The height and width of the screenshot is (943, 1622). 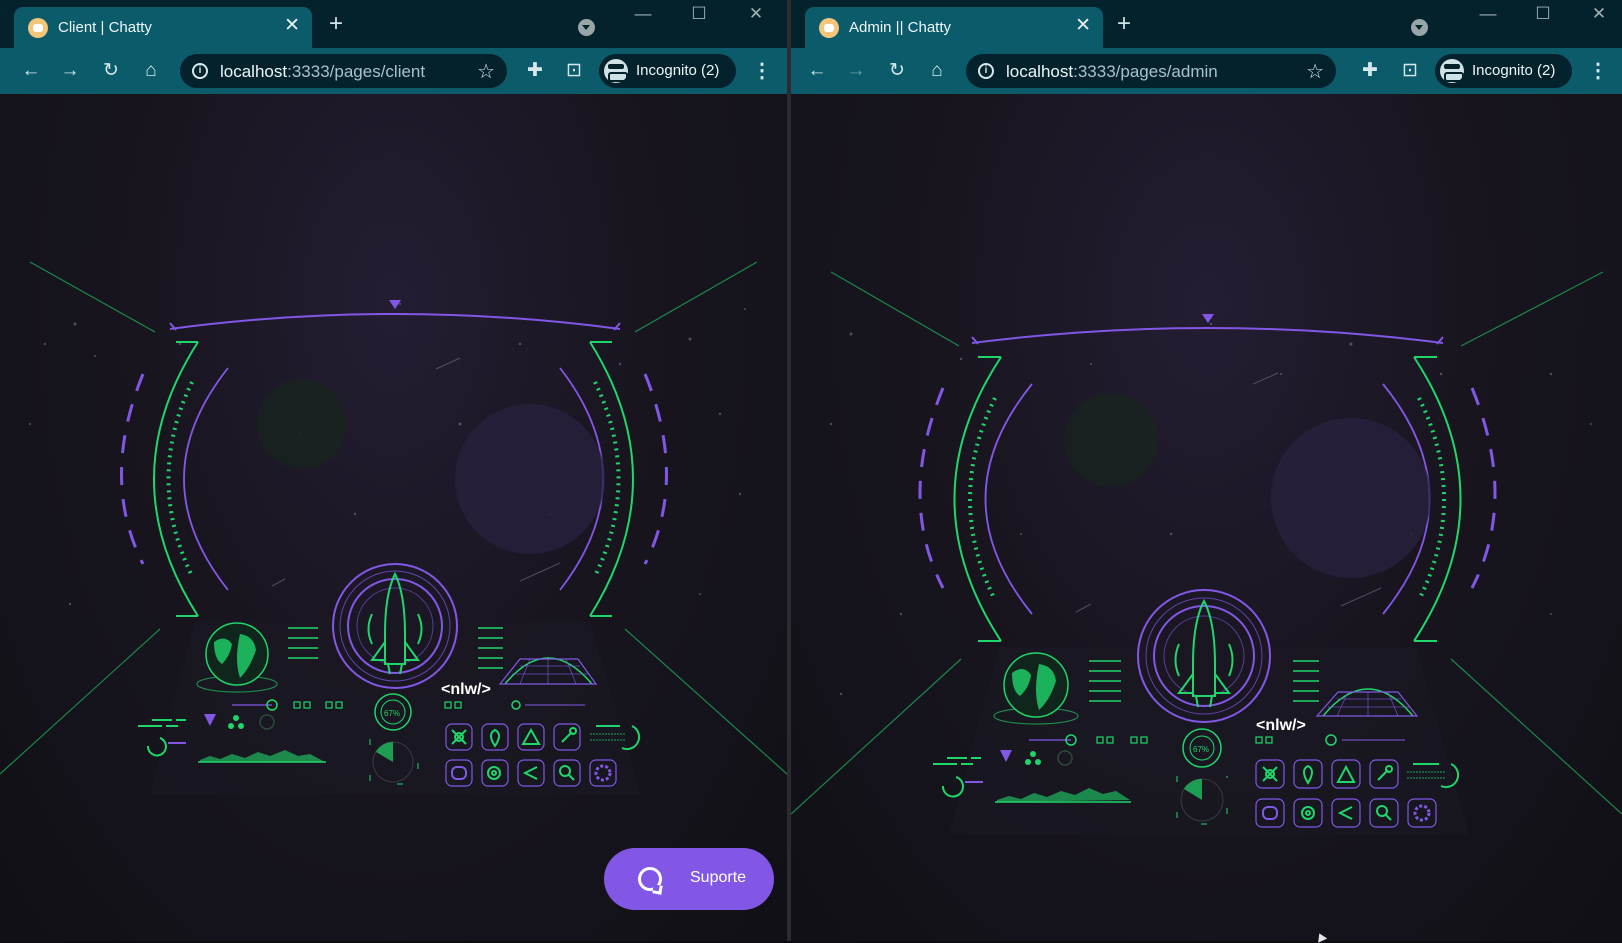 What do you see at coordinates (1206, 24) in the screenshot?
I see `tab-strip: Admin || Chatty ✕ + — ☐ ✕` at bounding box center [1206, 24].